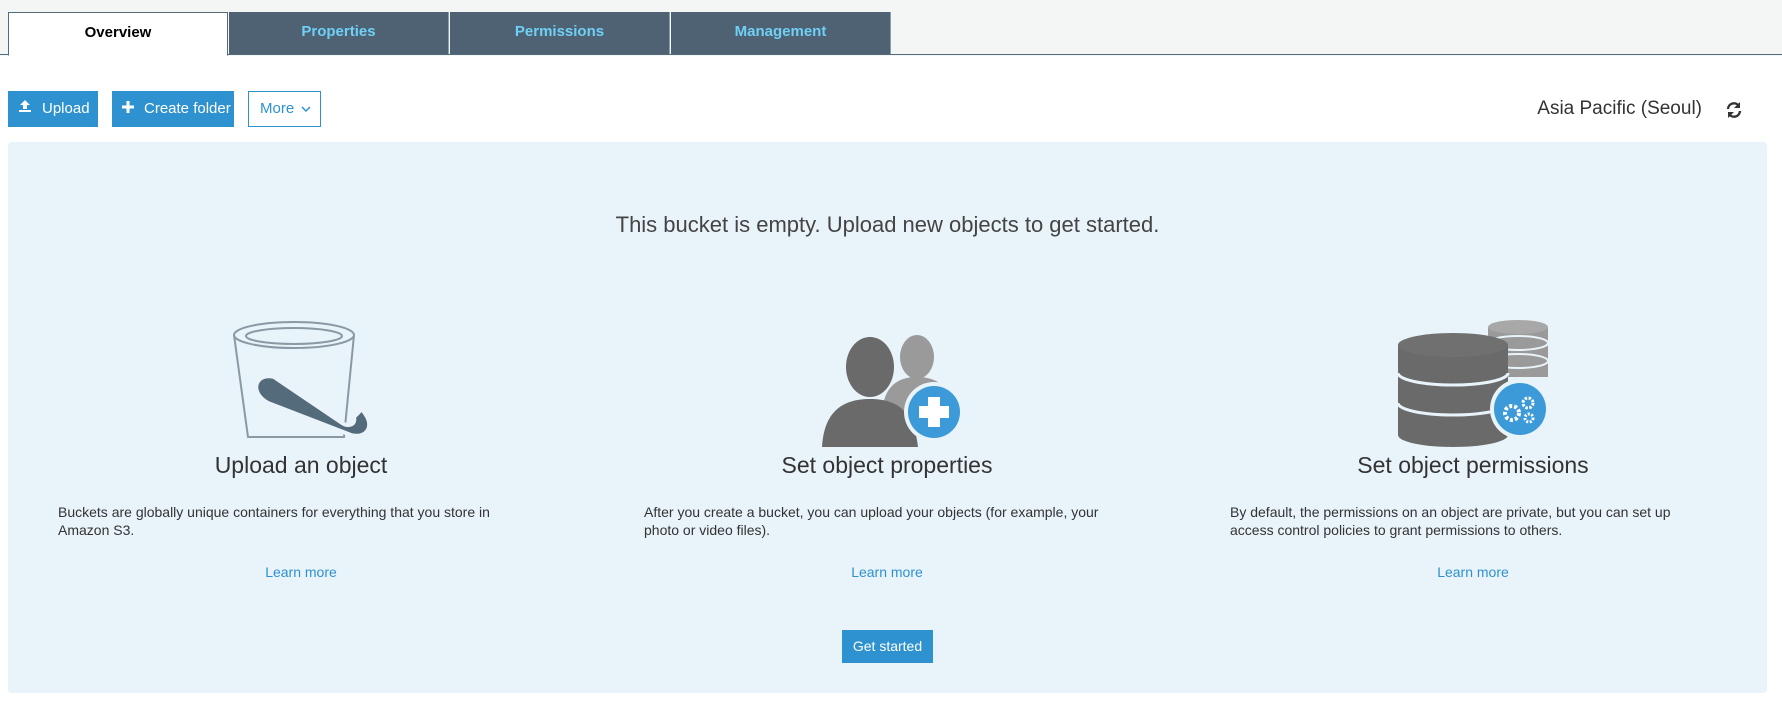  Describe the element at coordinates (301, 382) in the screenshot. I see `bucket-upload-icon` at that location.